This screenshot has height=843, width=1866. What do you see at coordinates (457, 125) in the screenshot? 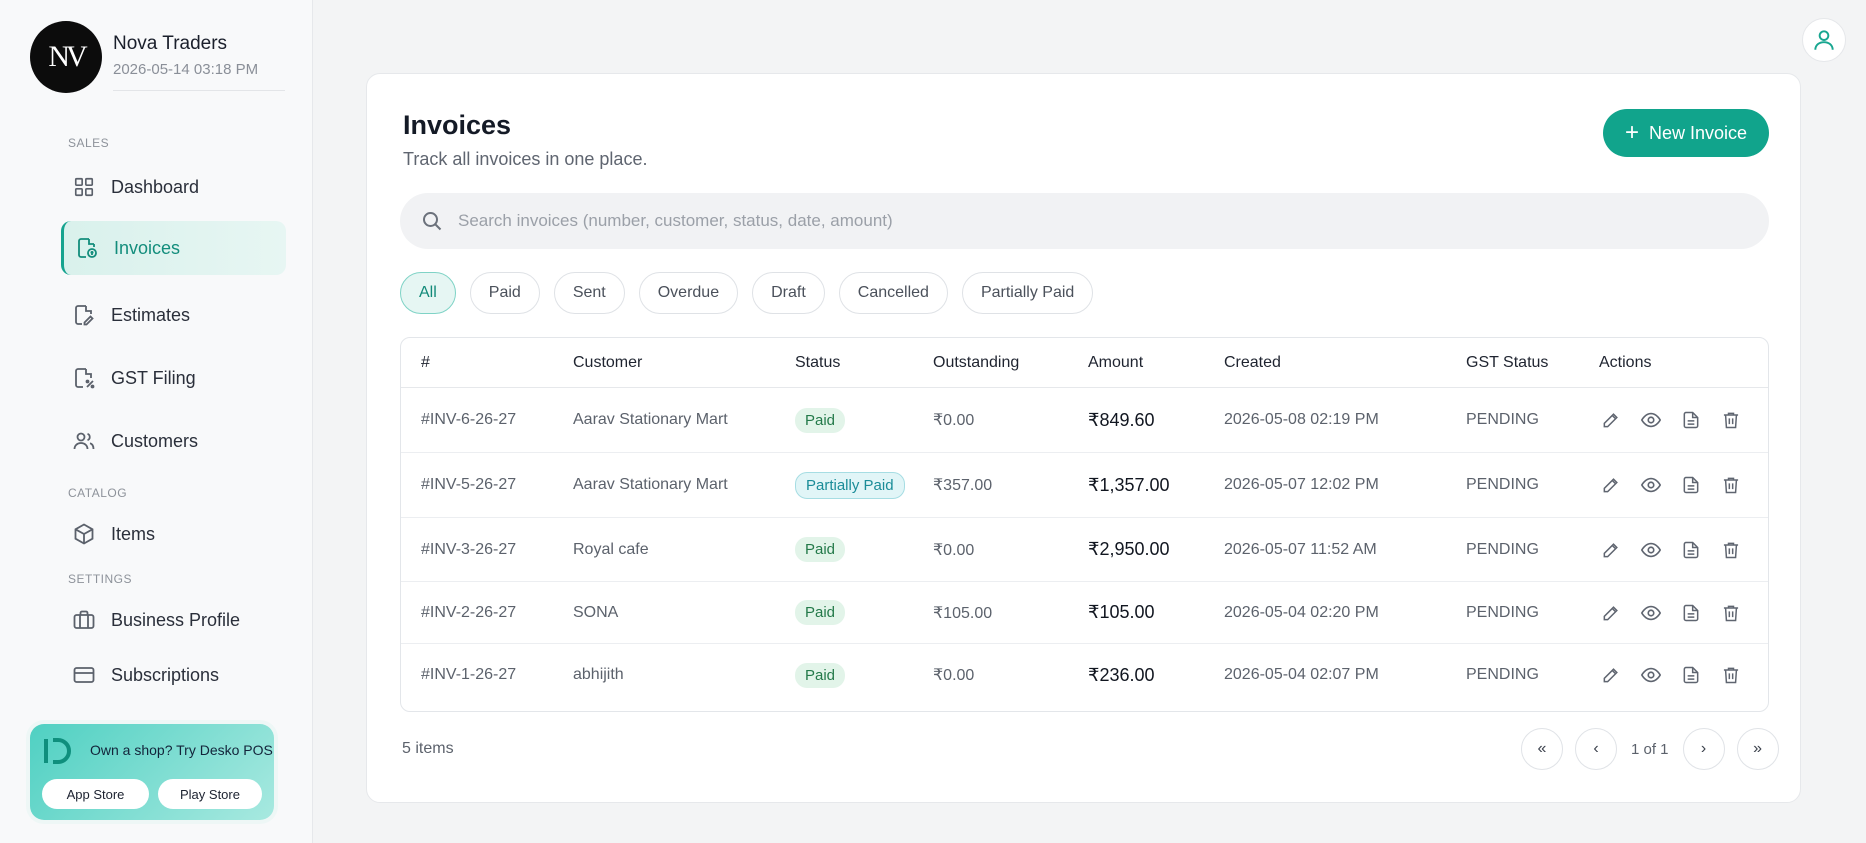
I see `page-title: Invoices` at bounding box center [457, 125].